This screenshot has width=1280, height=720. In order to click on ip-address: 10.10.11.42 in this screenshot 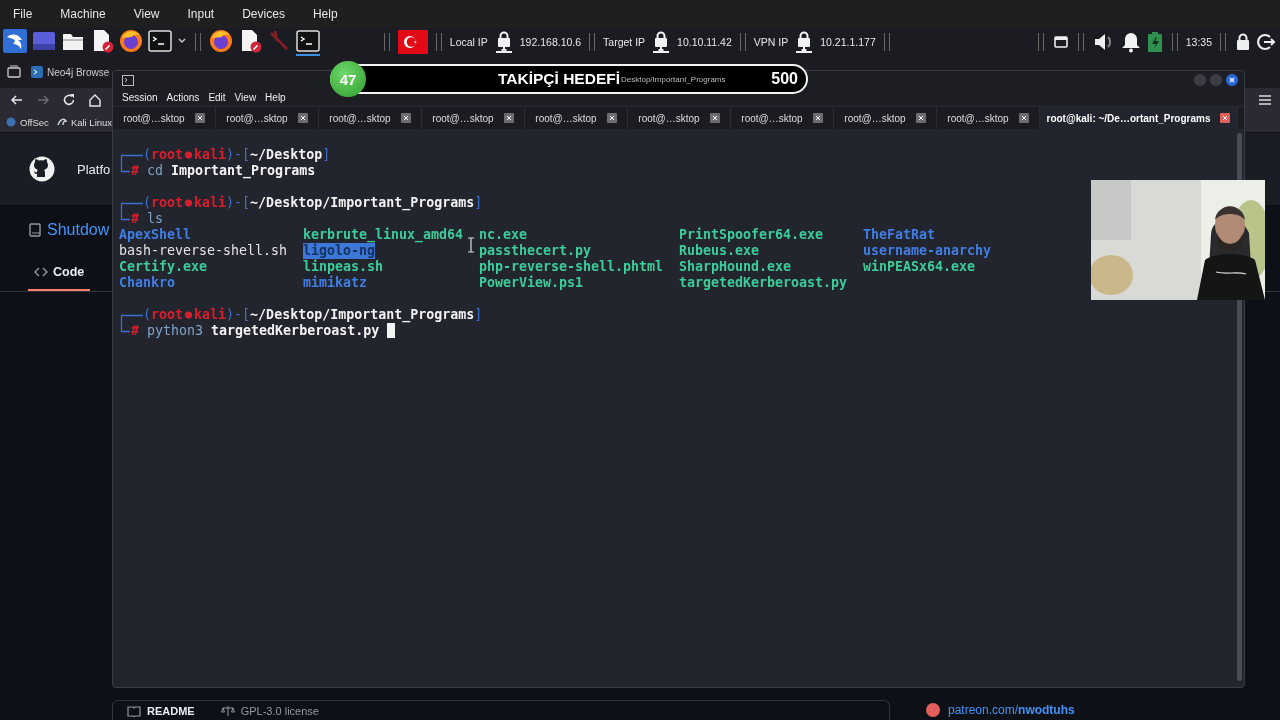, I will do `click(704, 42)`.